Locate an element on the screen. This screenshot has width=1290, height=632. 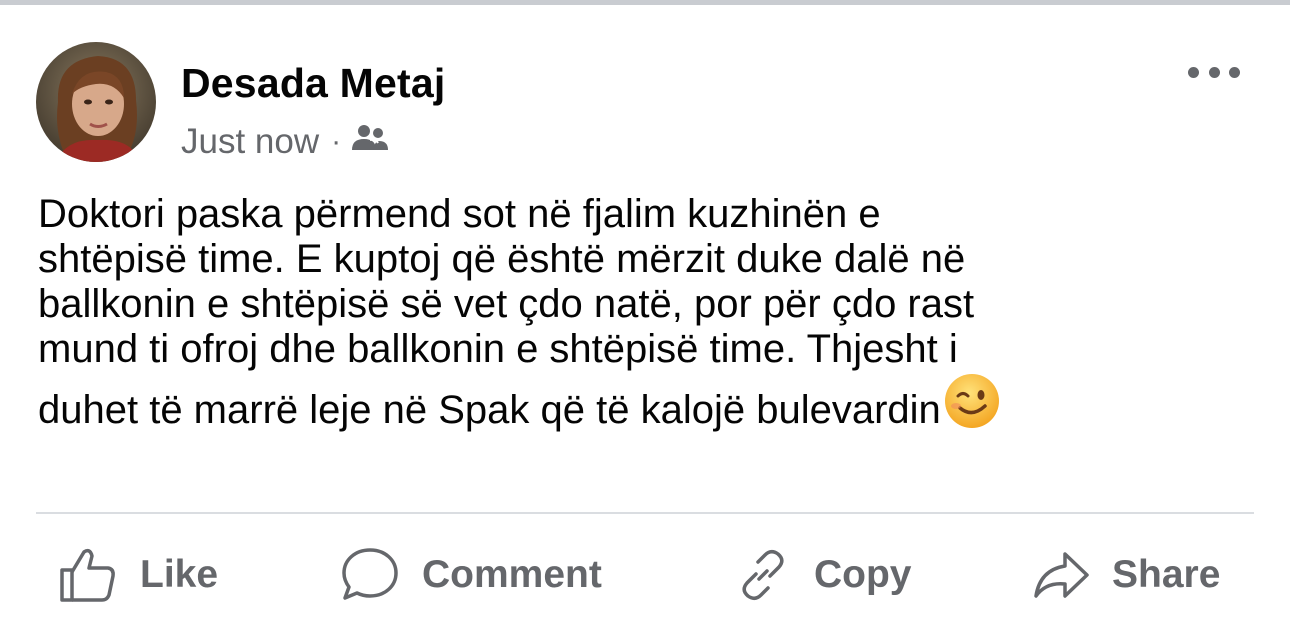
share-label: Share is located at coordinates (1166, 574).